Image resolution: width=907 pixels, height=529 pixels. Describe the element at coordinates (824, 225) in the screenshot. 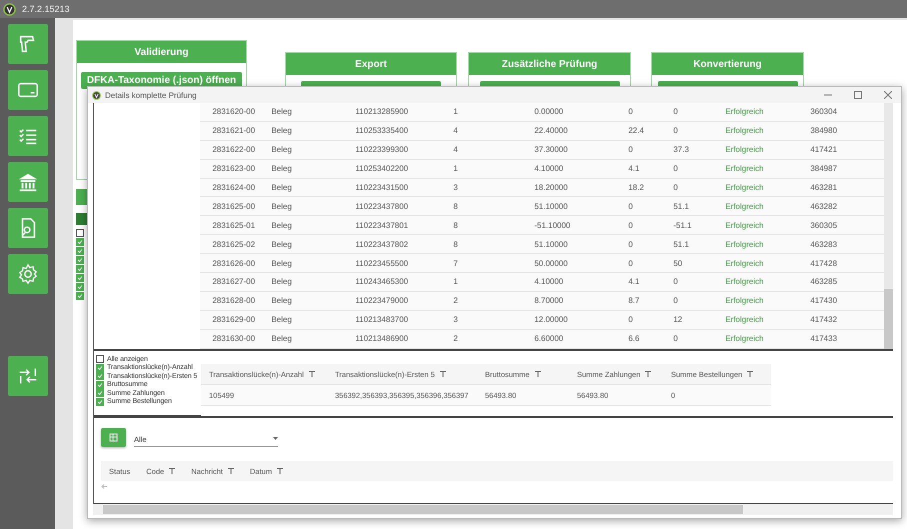

I see `table-cell-text: 360305` at that location.